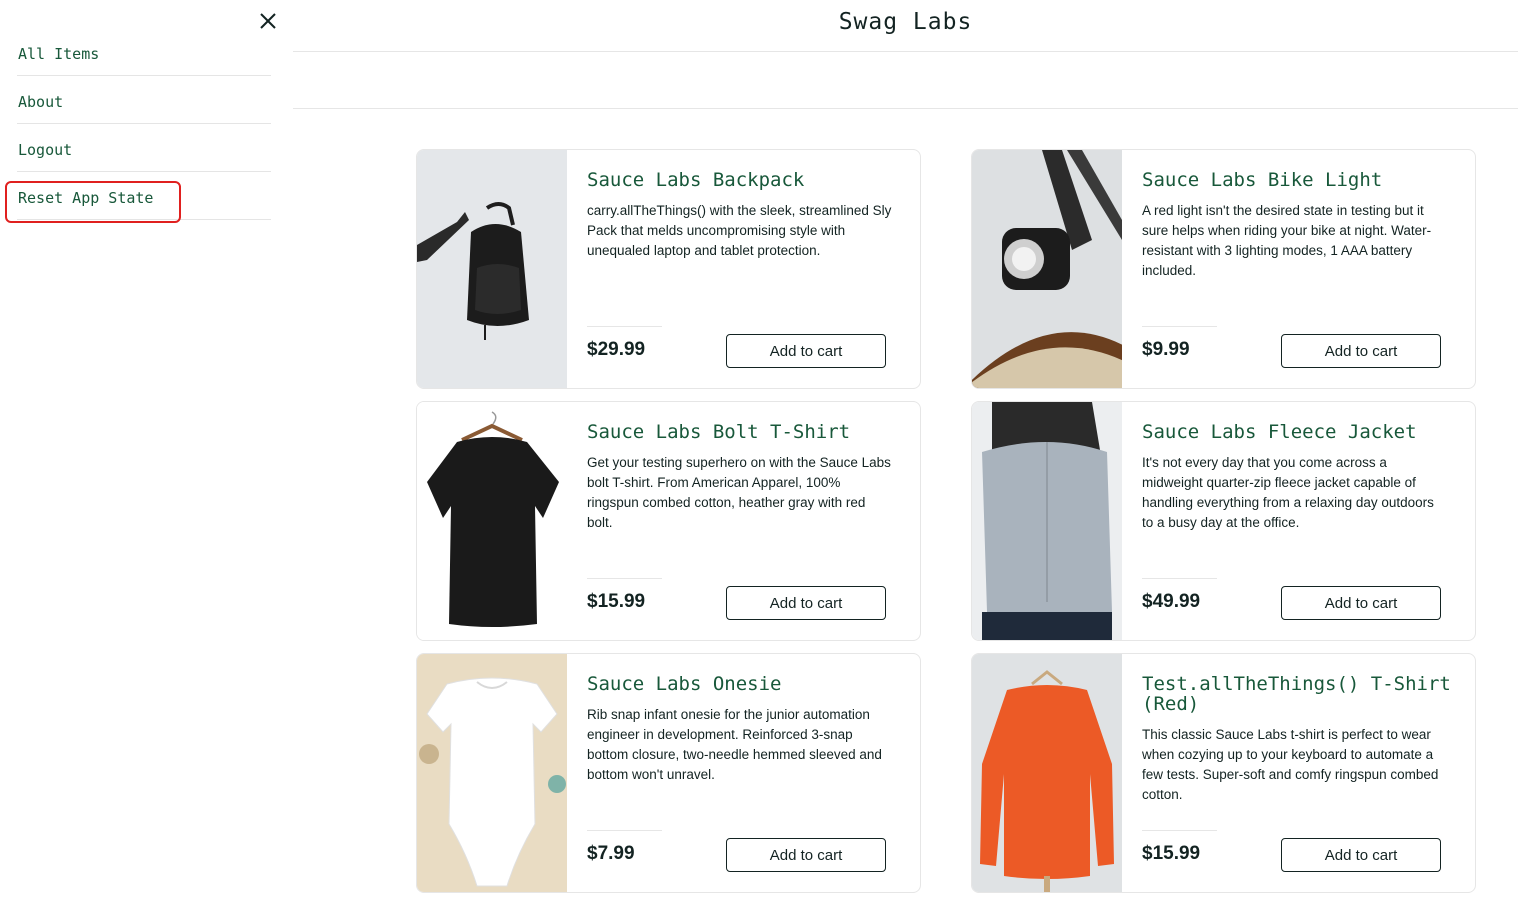 This screenshot has width=1518, height=901. I want to click on menu-item-logout: Logout, so click(144, 148).